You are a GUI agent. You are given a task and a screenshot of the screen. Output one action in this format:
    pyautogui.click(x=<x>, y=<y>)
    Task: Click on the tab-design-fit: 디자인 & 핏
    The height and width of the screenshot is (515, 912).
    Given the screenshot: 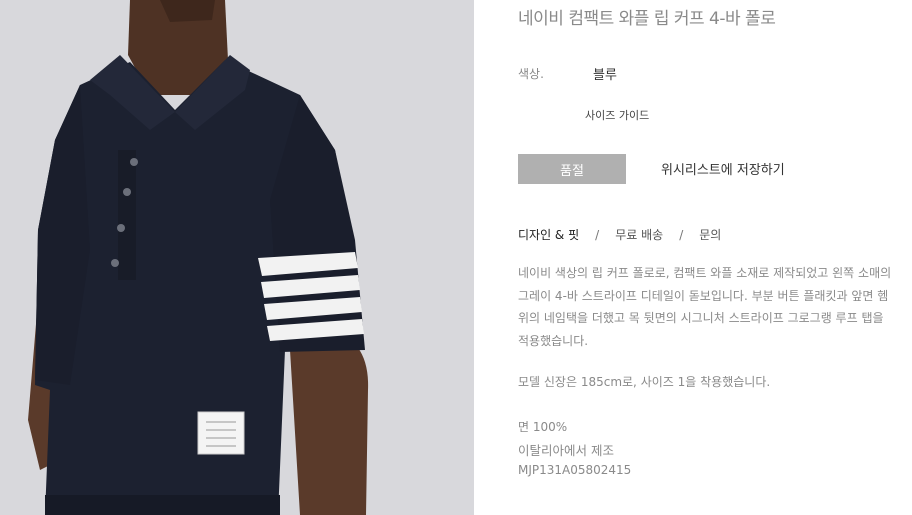 What is the action you would take?
    pyautogui.click(x=548, y=234)
    